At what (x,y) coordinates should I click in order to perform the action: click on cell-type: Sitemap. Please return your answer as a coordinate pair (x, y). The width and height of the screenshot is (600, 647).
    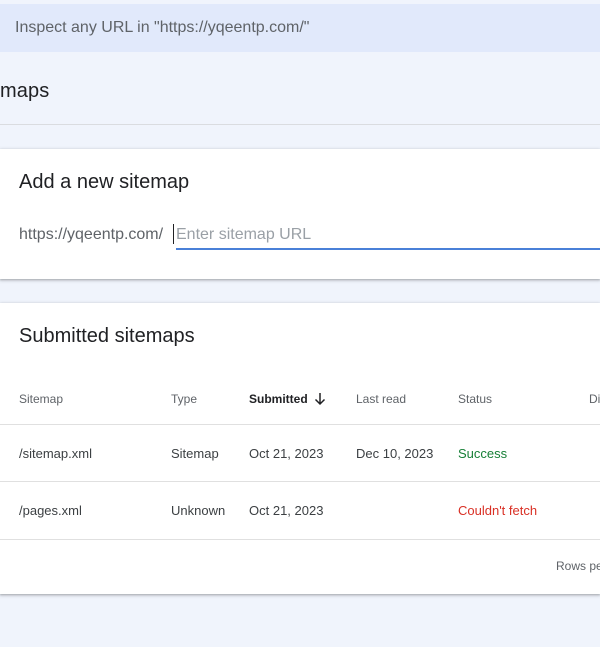
    Looking at the image, I should click on (195, 453).